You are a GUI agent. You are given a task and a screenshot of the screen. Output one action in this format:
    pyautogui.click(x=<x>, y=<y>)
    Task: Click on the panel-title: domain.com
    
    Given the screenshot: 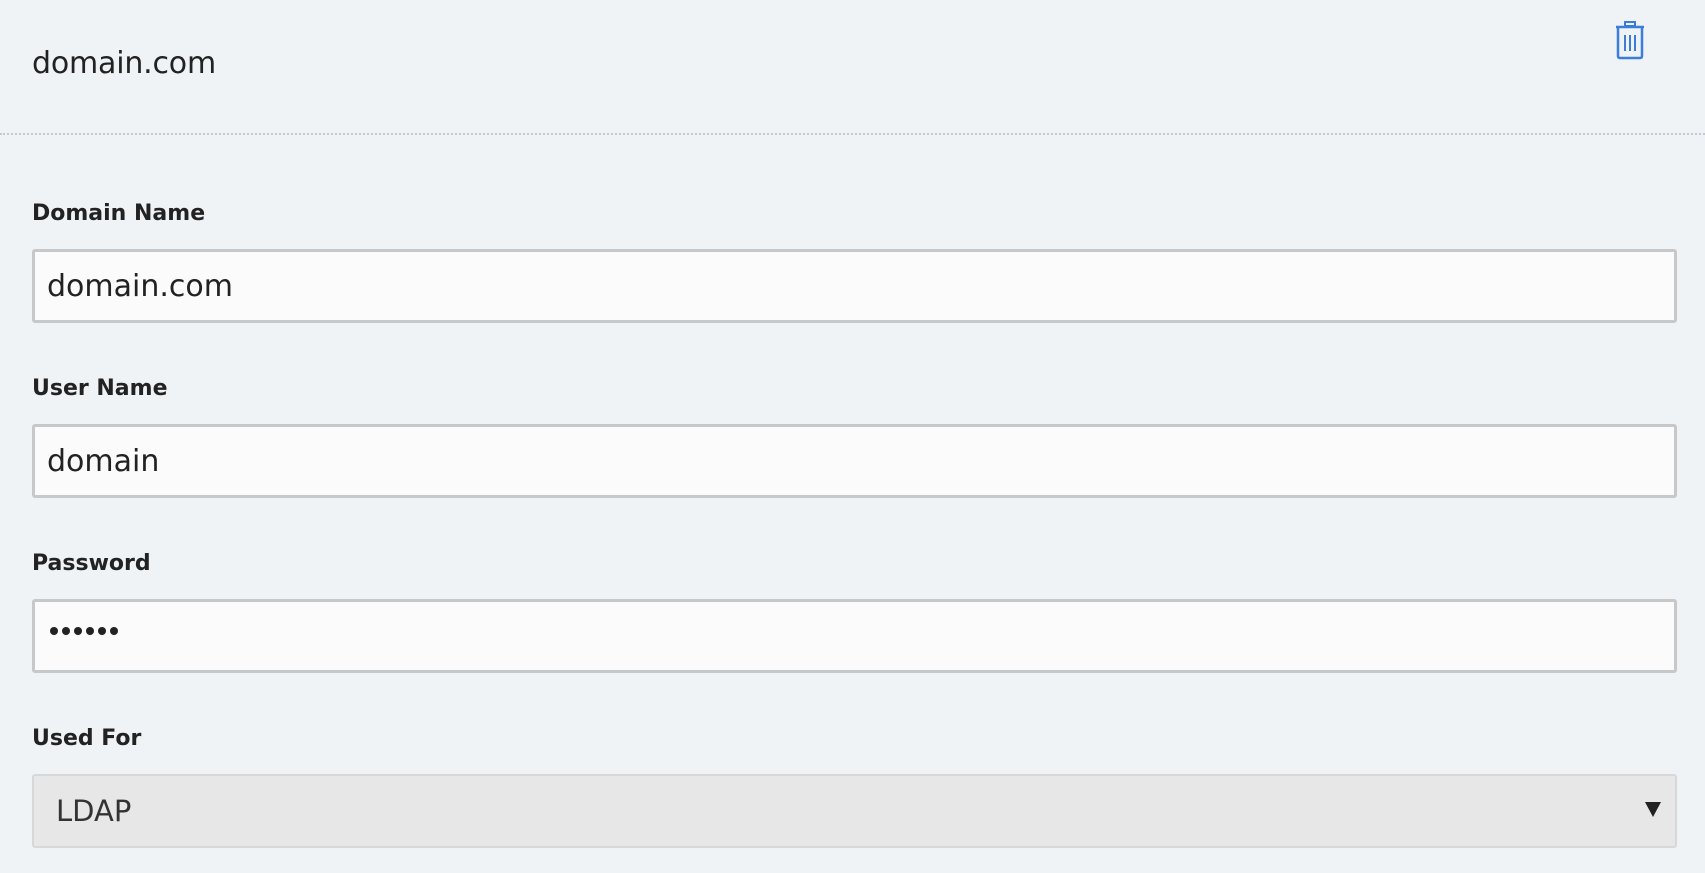 What is the action you would take?
    pyautogui.click(x=124, y=63)
    